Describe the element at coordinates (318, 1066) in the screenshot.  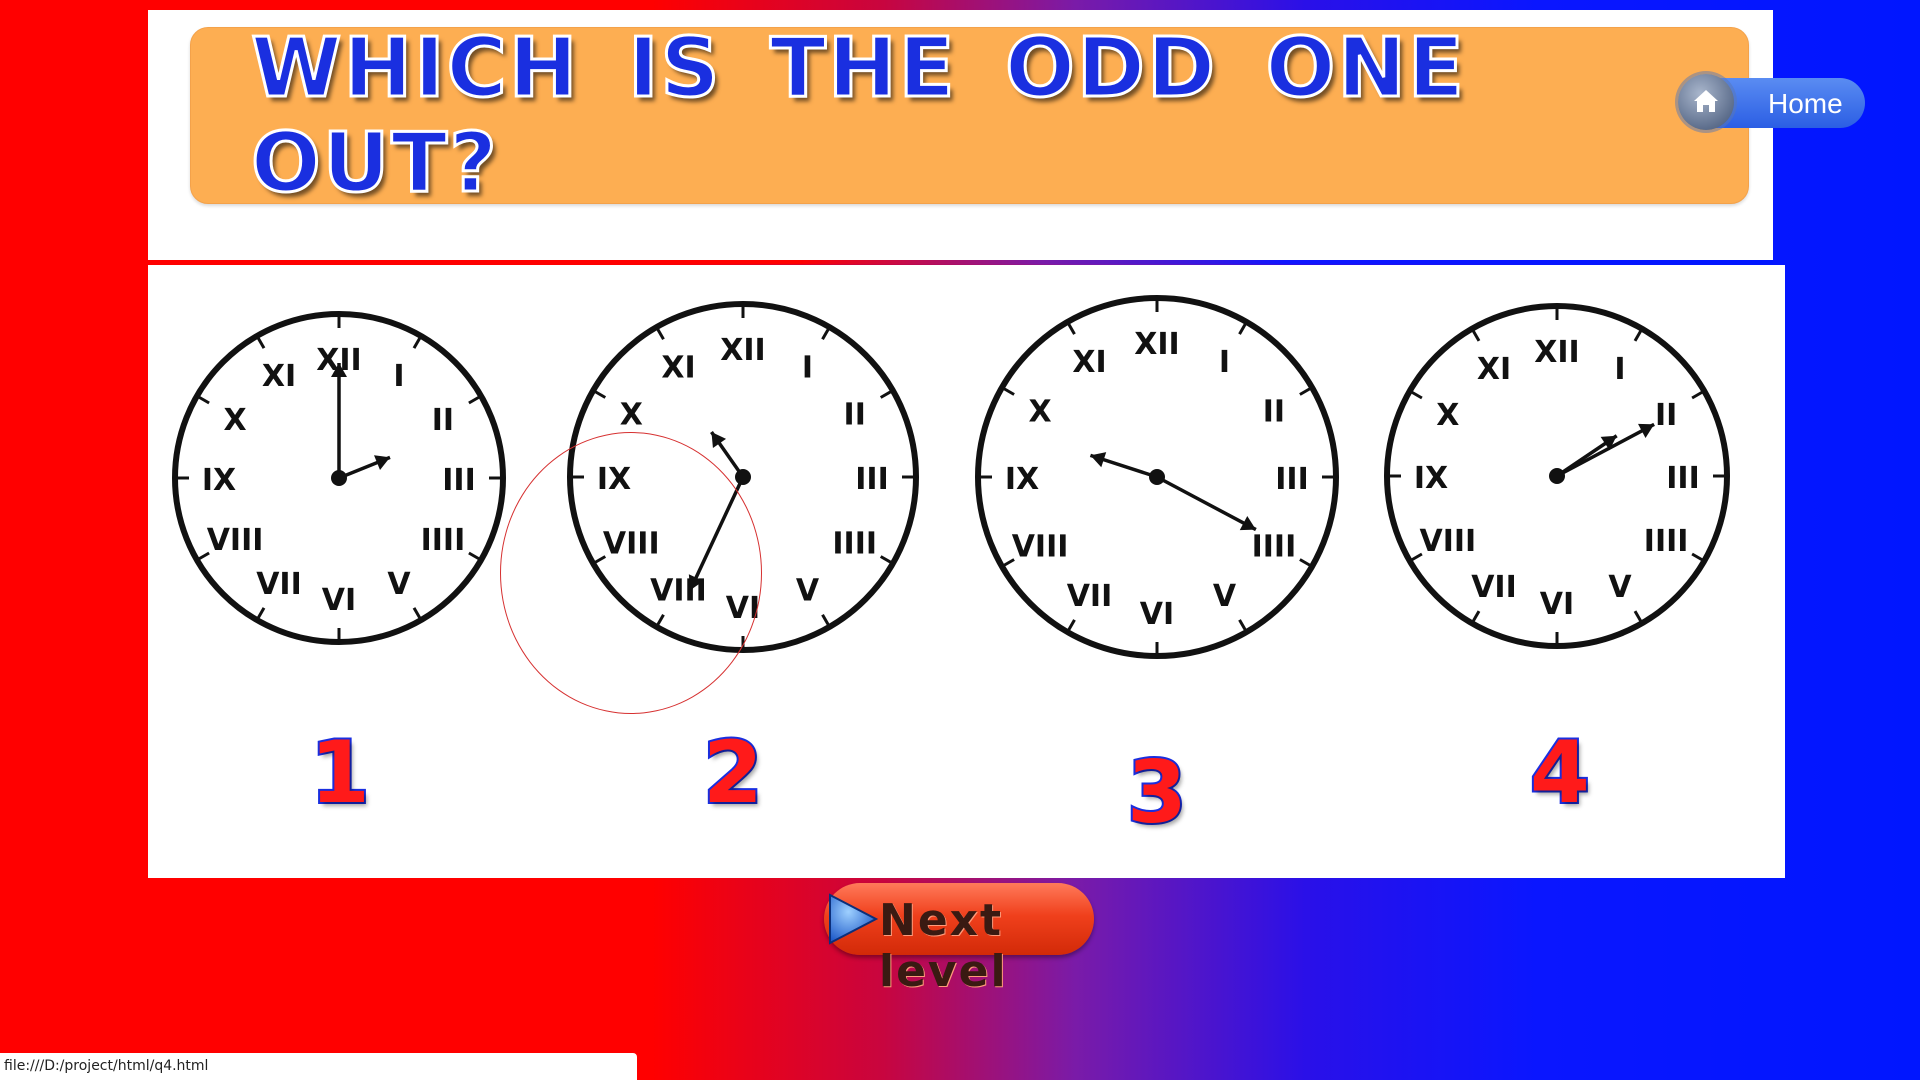
I see `status-bar: file:///D:/project/html/q4.html` at that location.